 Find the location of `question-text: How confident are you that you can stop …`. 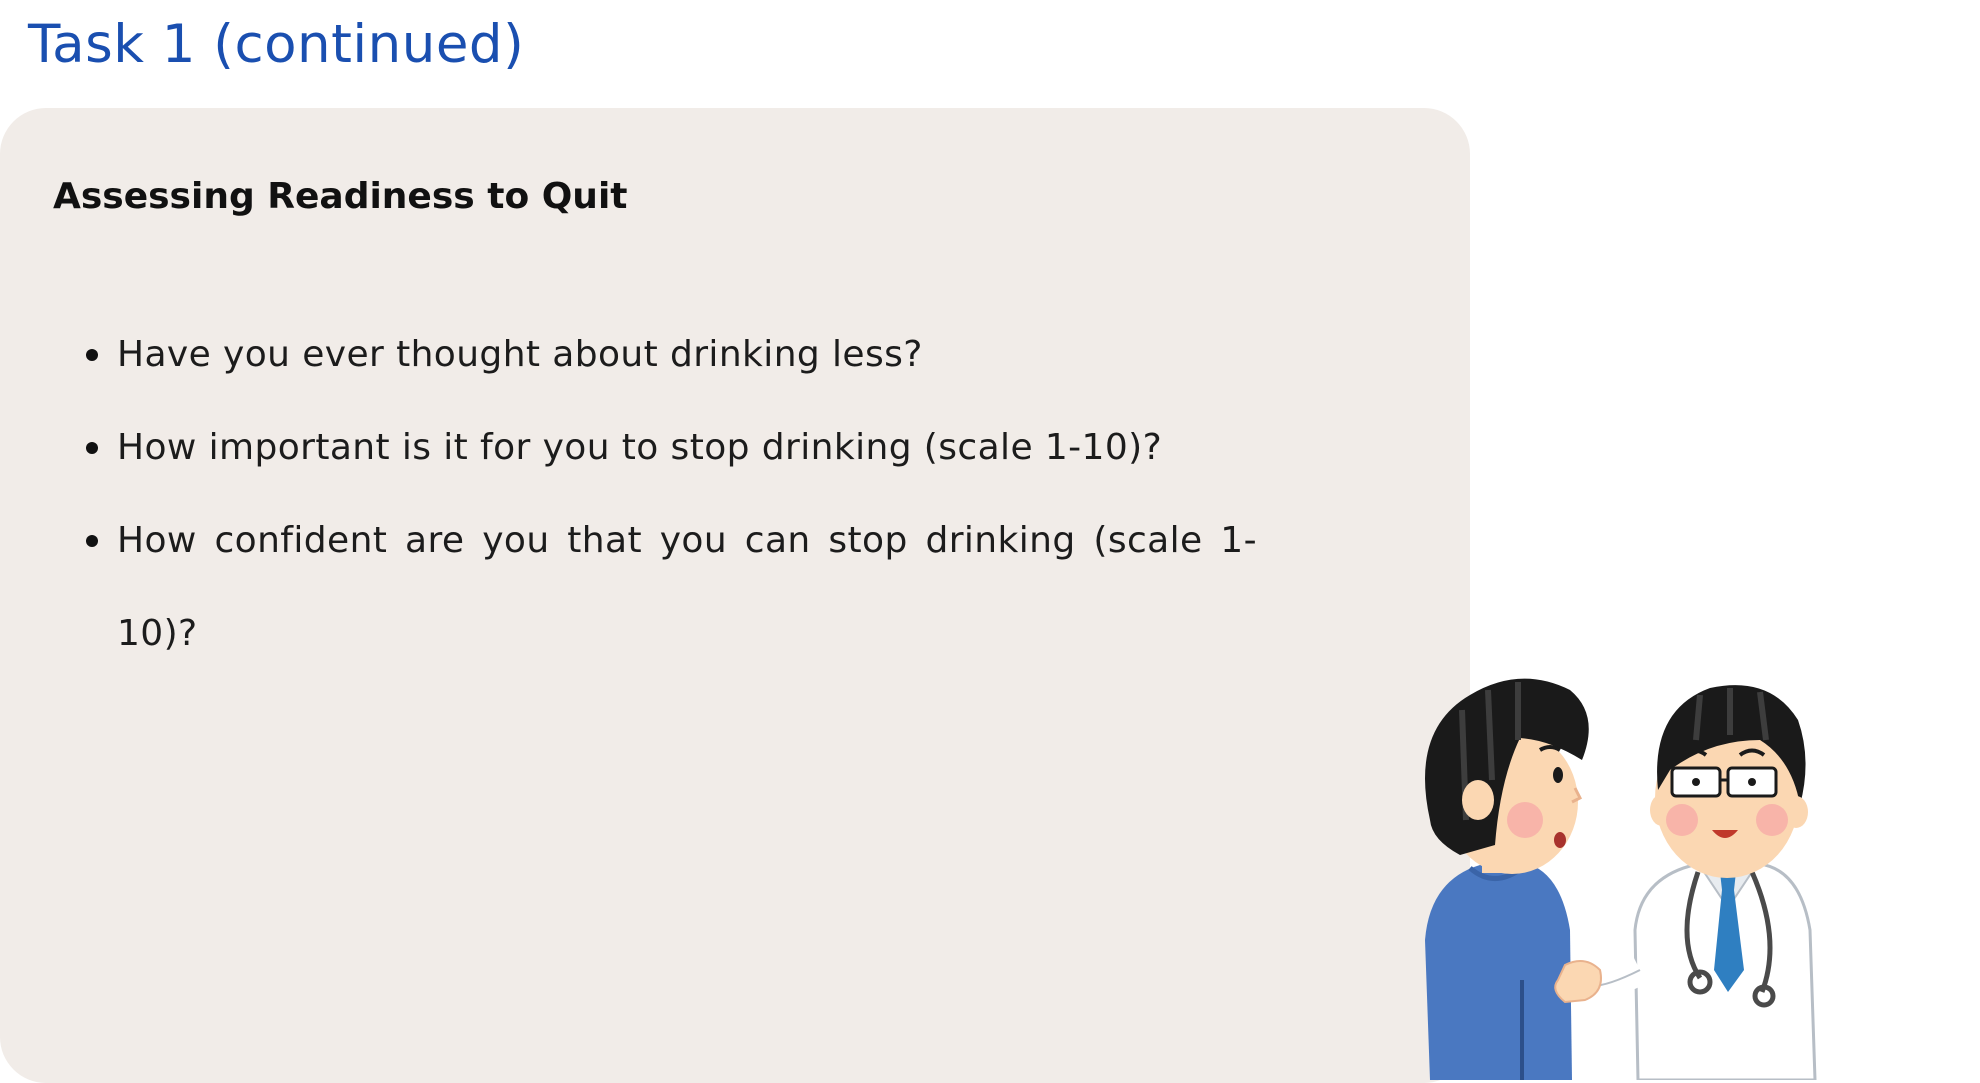

question-text: How confident are you that you can stop … is located at coordinates (687, 587).